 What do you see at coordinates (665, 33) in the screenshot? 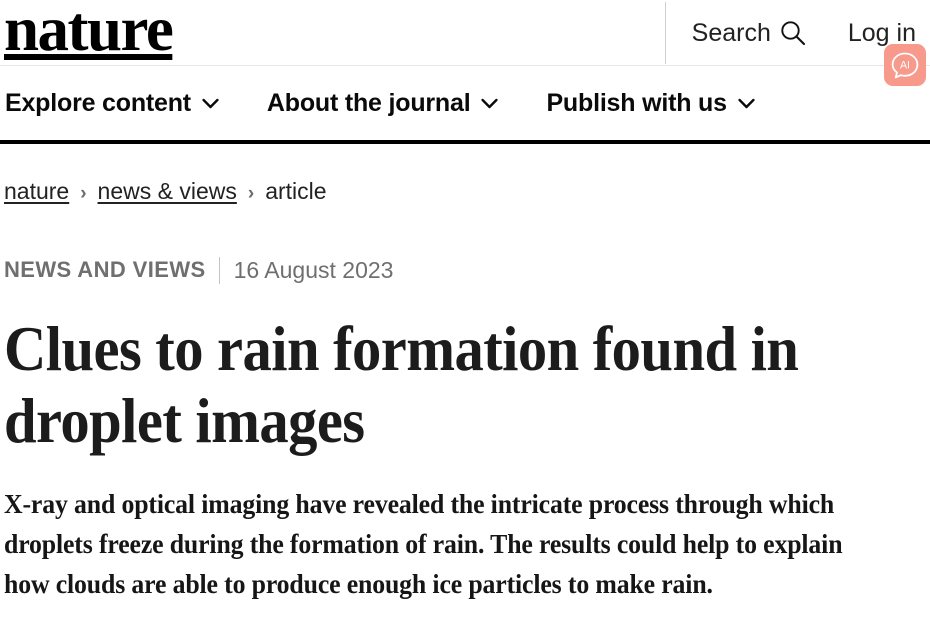
I see `header-divider` at bounding box center [665, 33].